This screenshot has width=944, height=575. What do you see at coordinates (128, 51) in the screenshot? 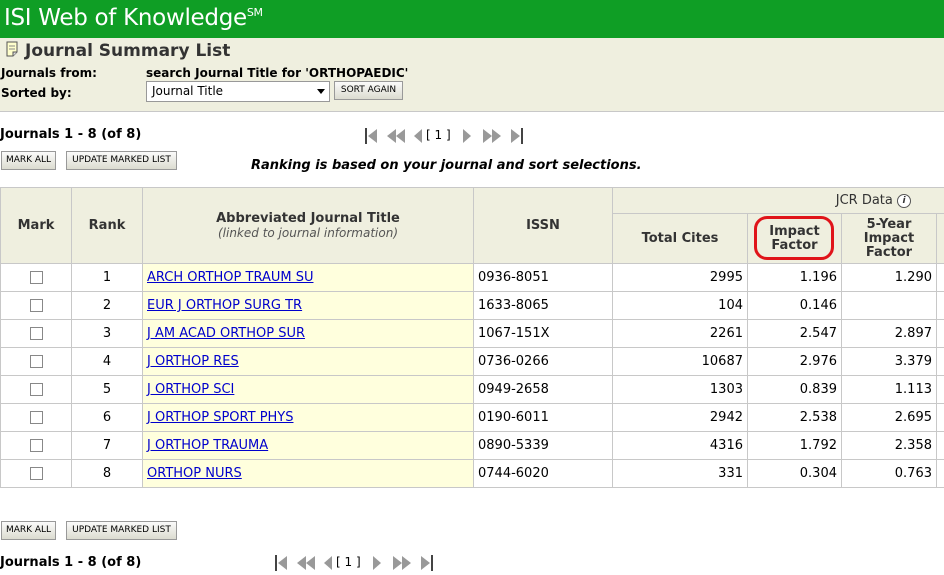
I see `page-title: Journal Summary List` at bounding box center [128, 51].